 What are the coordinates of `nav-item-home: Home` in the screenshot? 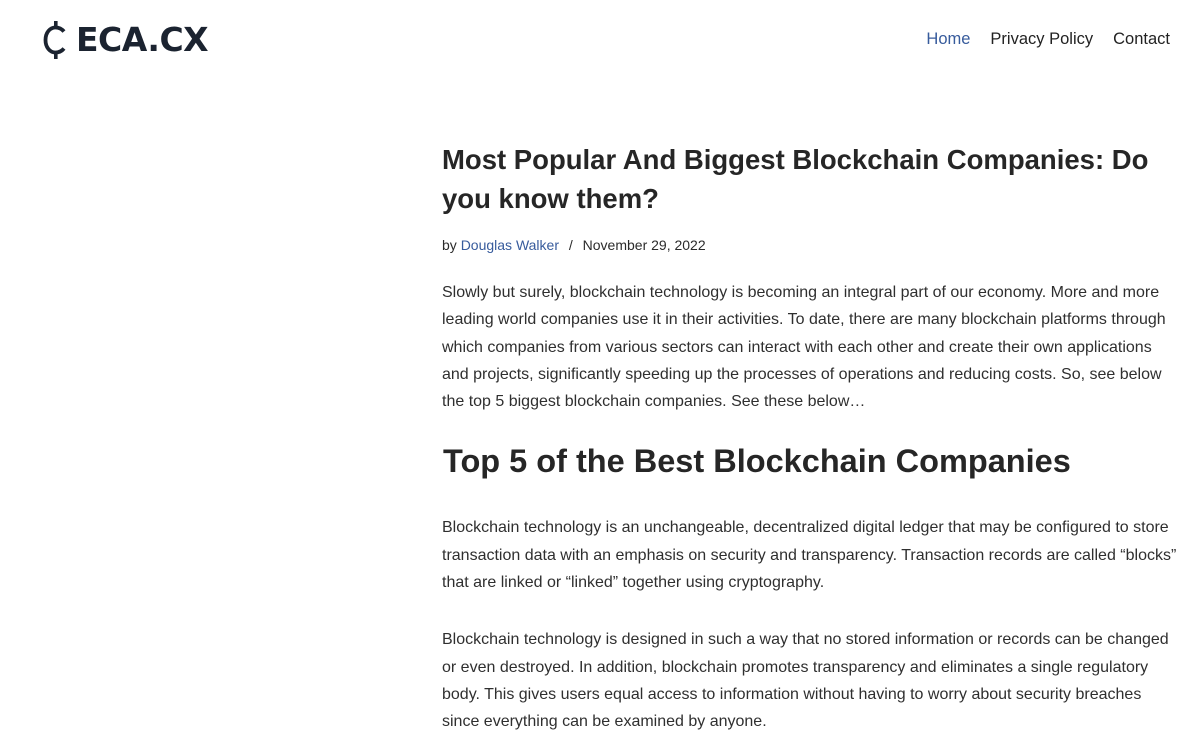 It's located at (948, 39).